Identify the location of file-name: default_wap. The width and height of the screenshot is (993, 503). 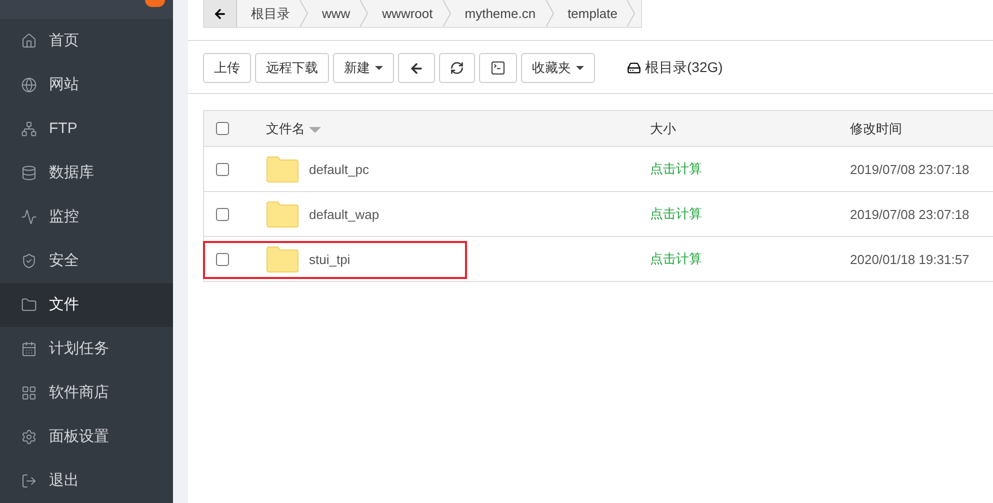
(344, 214).